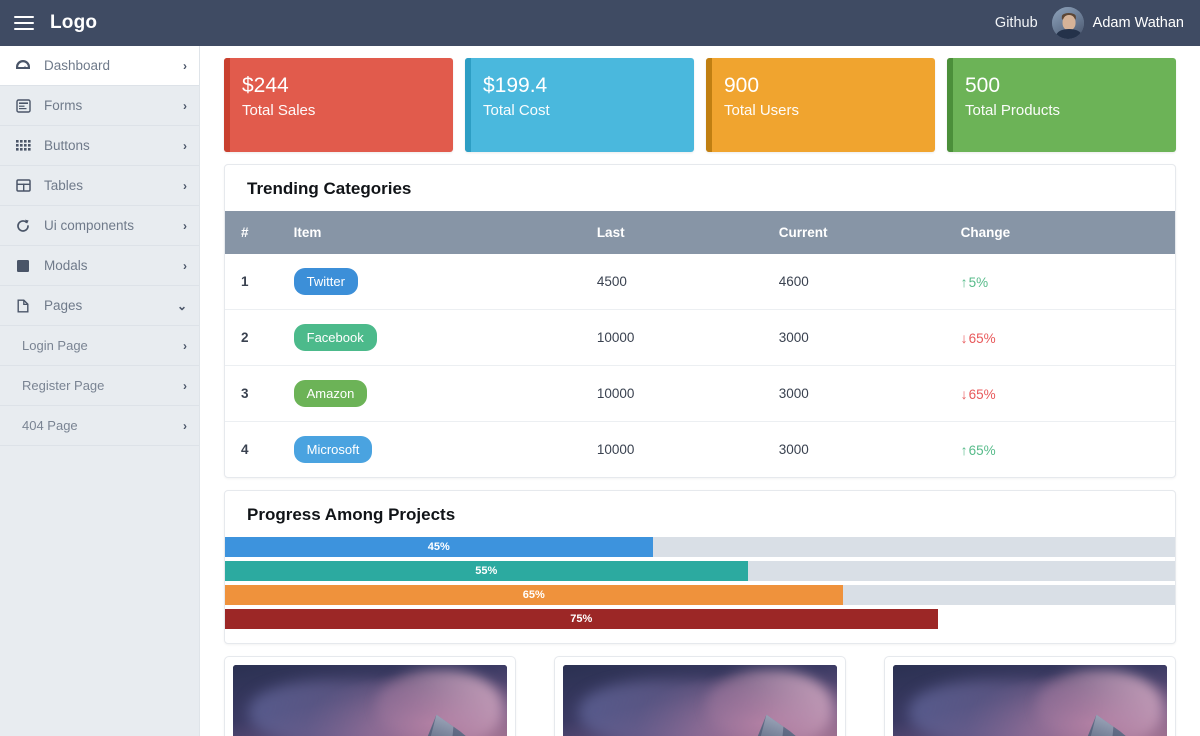  What do you see at coordinates (99, 346) in the screenshot?
I see `sidebar-subitem-login-page: Login Page ›` at bounding box center [99, 346].